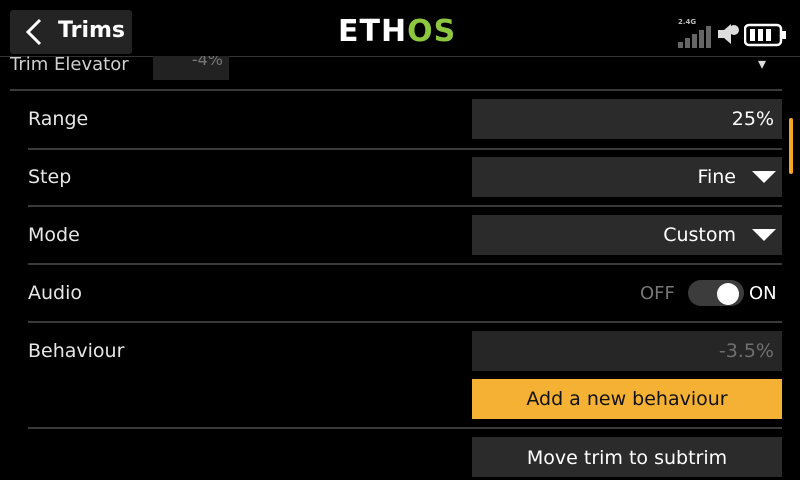 Image resolution: width=800 pixels, height=480 pixels. What do you see at coordinates (627, 399) in the screenshot?
I see `add-behaviour-button: Add a new behaviour` at bounding box center [627, 399].